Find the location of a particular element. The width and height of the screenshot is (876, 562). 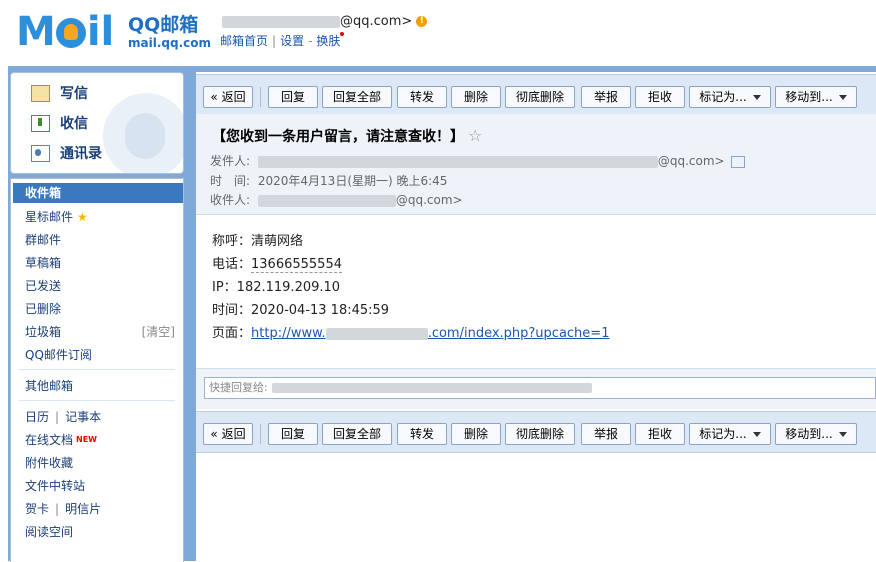

link-notes: 记事本 is located at coordinates (83, 417).